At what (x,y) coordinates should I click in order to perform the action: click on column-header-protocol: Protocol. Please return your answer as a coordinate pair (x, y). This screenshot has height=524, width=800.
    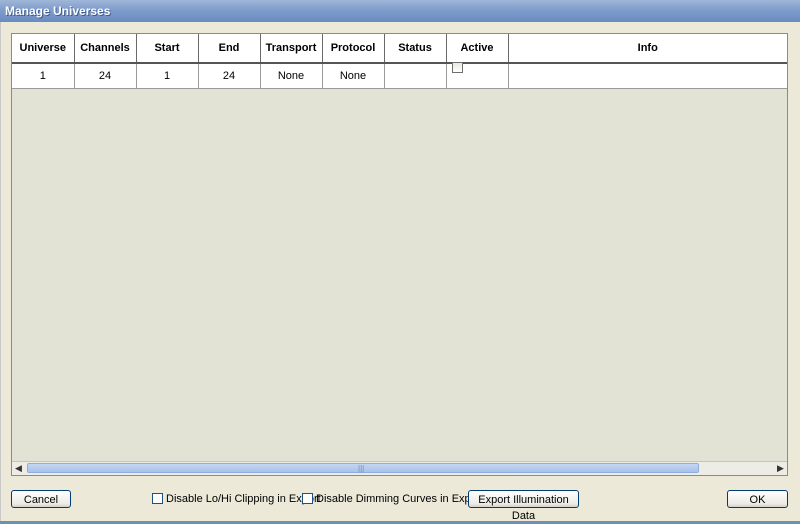
    Looking at the image, I should click on (353, 49).